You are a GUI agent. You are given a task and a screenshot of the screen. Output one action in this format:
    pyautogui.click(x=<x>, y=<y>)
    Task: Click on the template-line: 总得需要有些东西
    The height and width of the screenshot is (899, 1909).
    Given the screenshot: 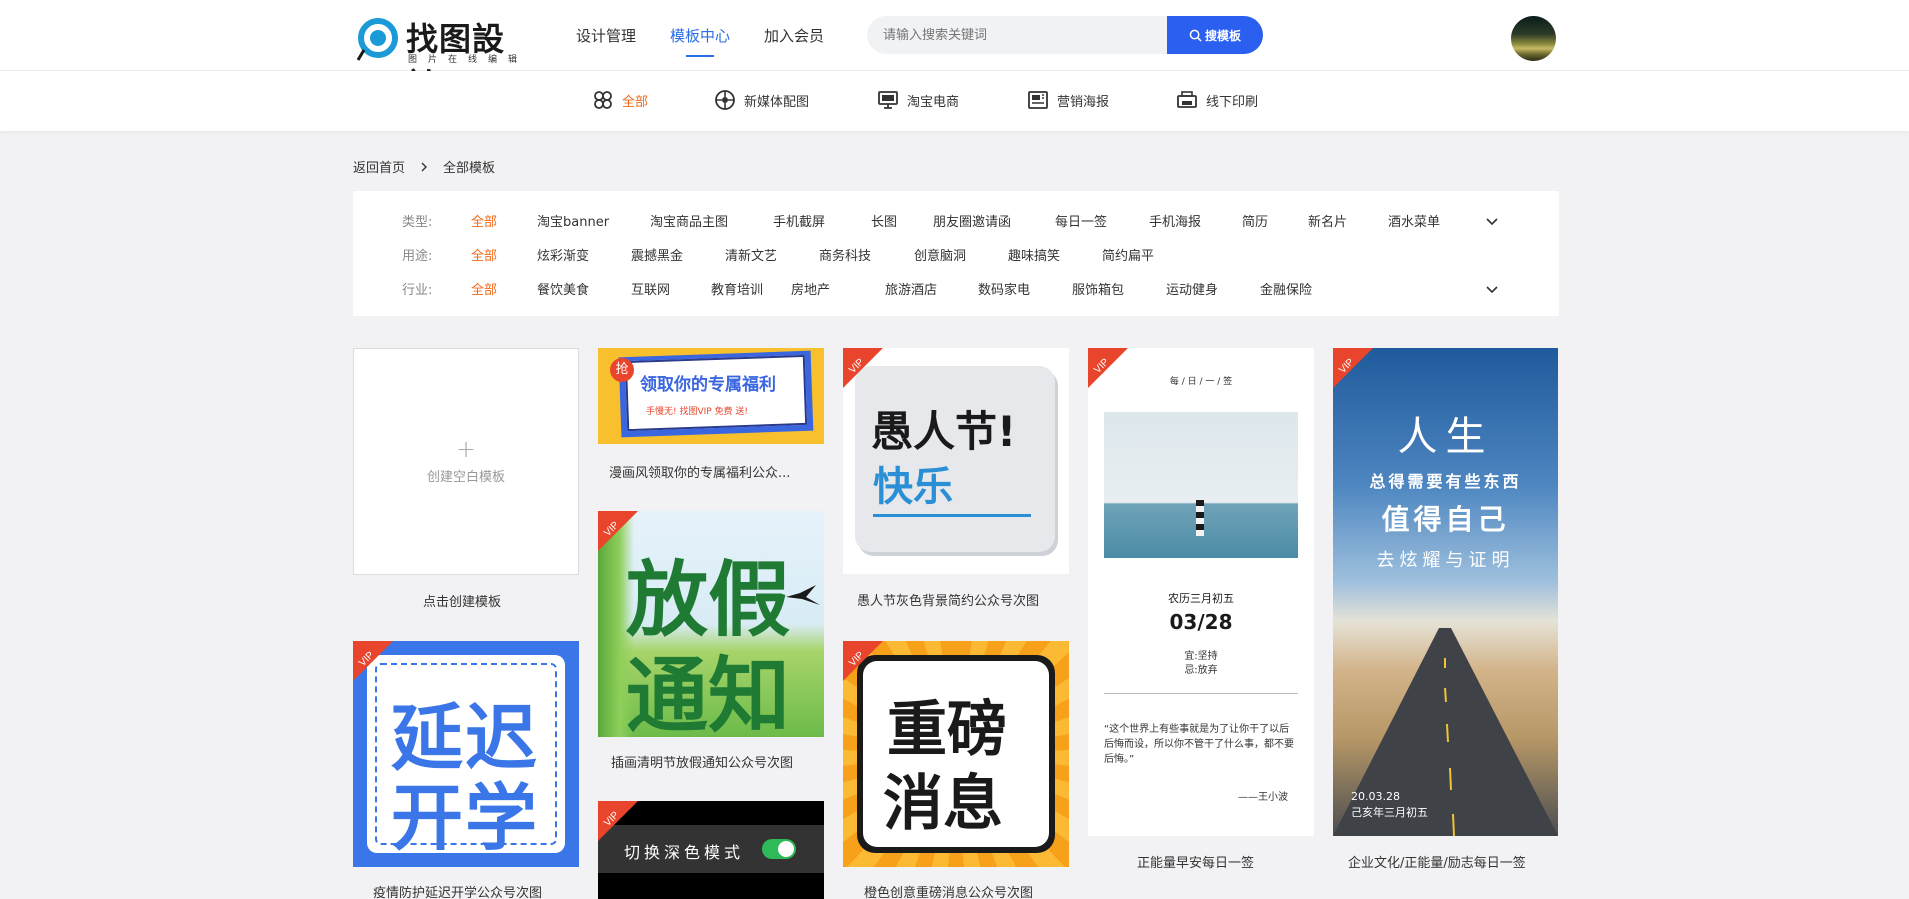 What is the action you would take?
    pyautogui.click(x=1445, y=481)
    